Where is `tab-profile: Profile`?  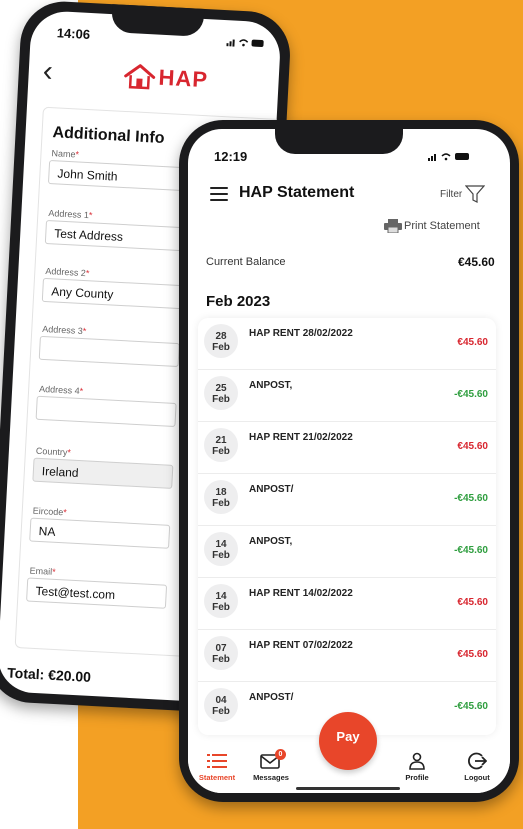
tab-profile: Profile is located at coordinates (417, 765).